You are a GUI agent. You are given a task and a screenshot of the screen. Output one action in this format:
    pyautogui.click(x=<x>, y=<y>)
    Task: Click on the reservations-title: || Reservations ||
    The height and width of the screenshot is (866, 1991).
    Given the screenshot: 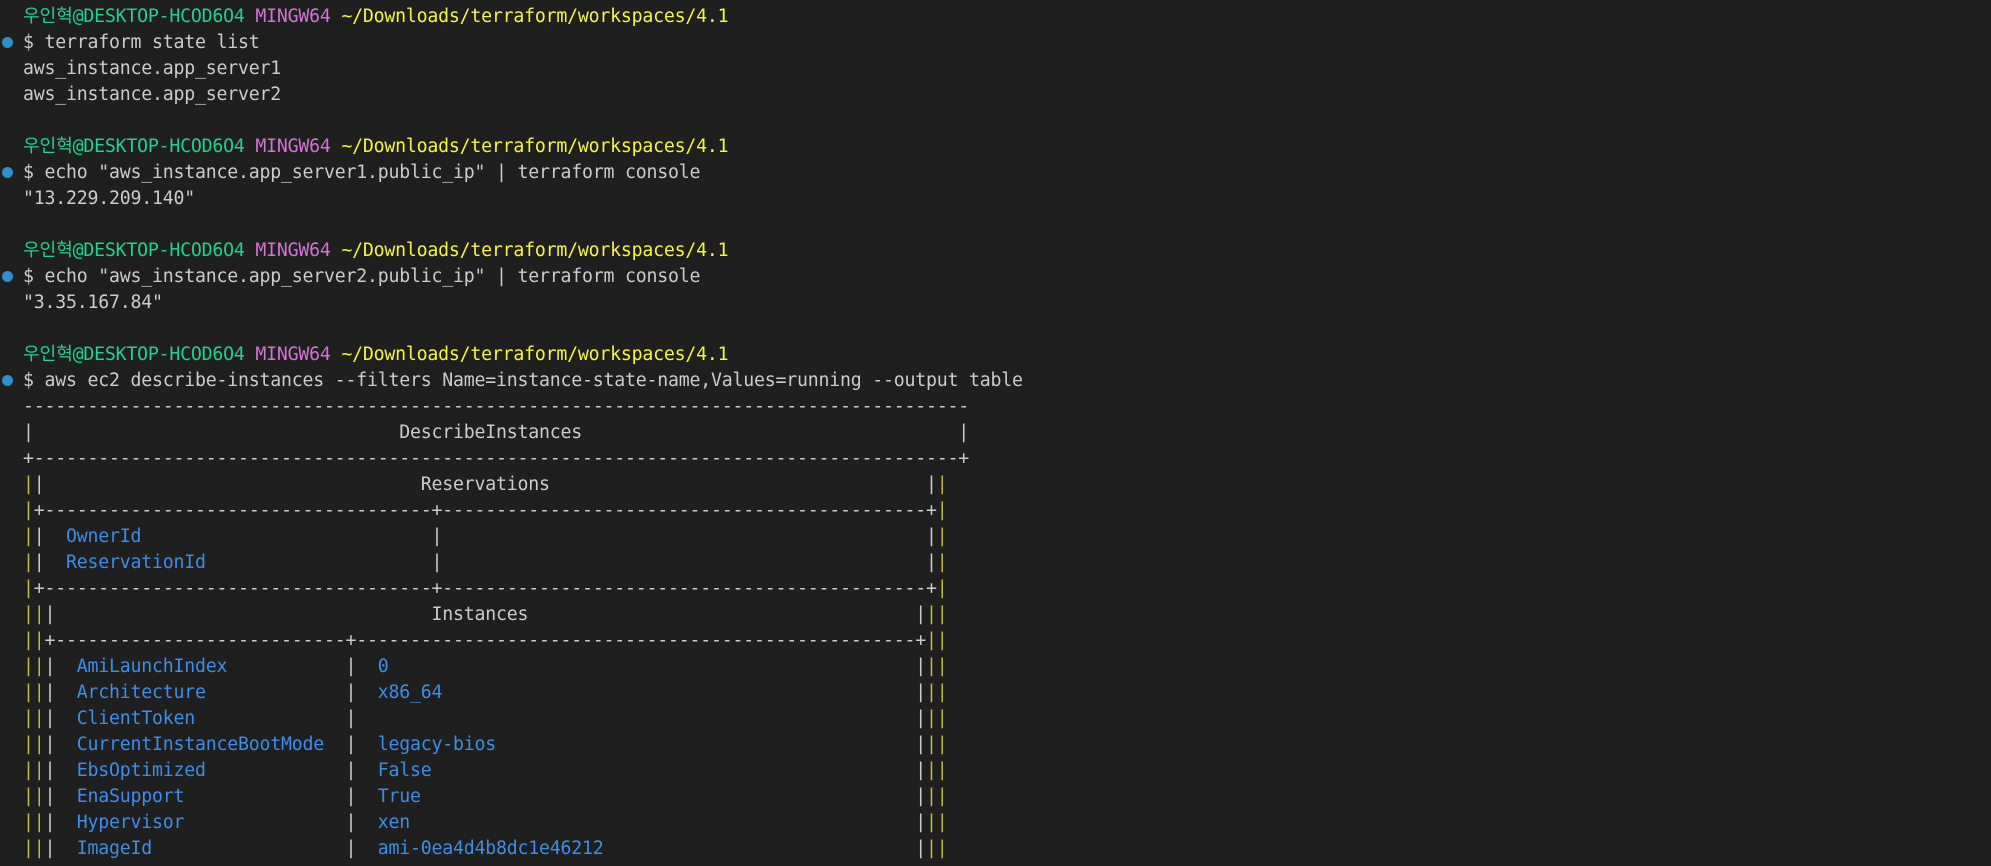 What is the action you would take?
    pyautogui.click(x=485, y=484)
    